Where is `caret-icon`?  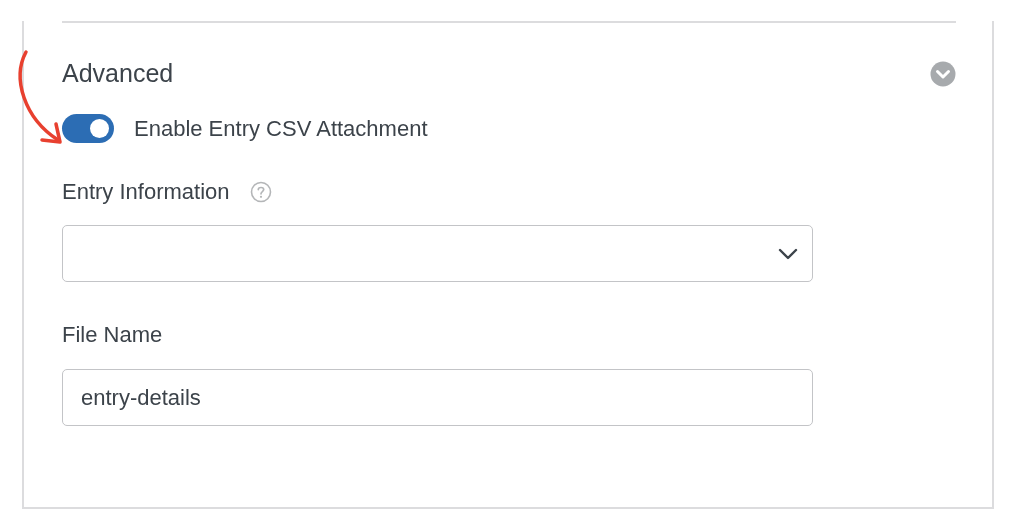
caret-icon is located at coordinates (788, 253).